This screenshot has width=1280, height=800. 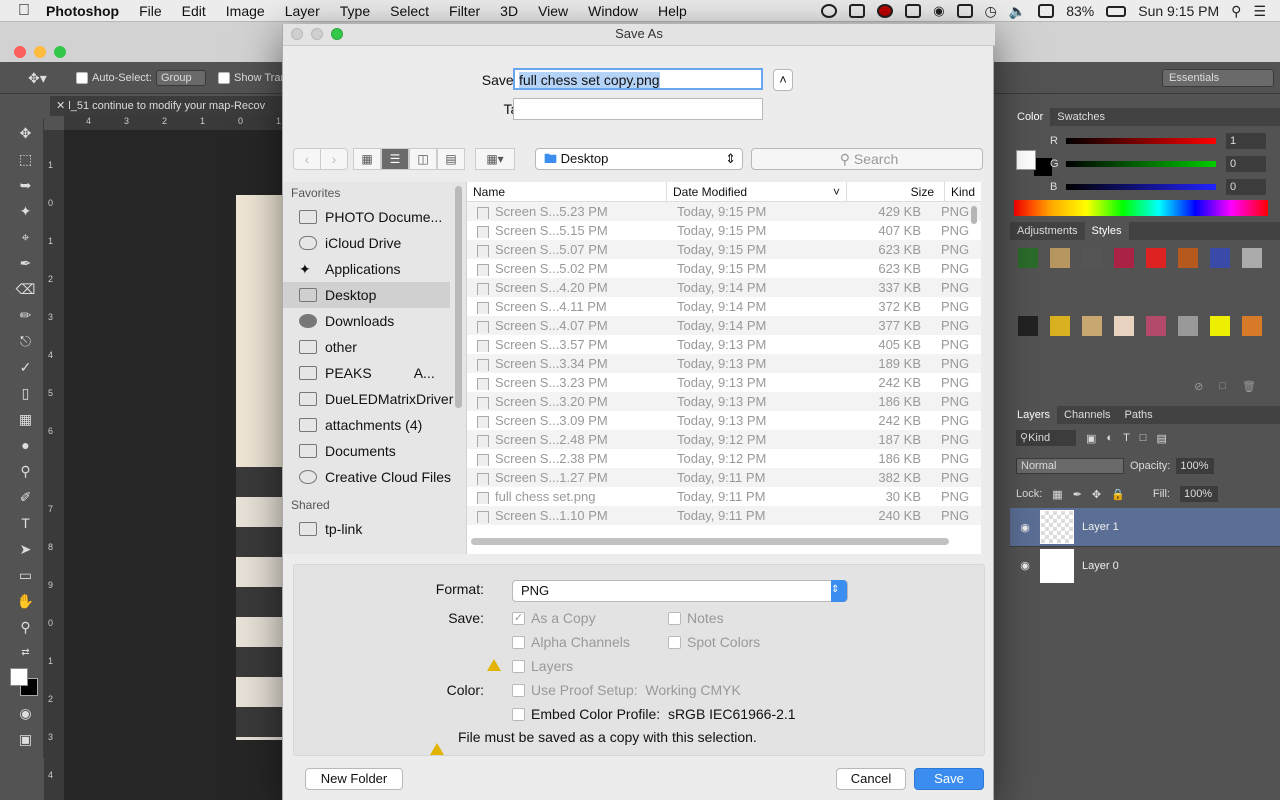 I want to click on menu-window: Window, so click(x=613, y=11).